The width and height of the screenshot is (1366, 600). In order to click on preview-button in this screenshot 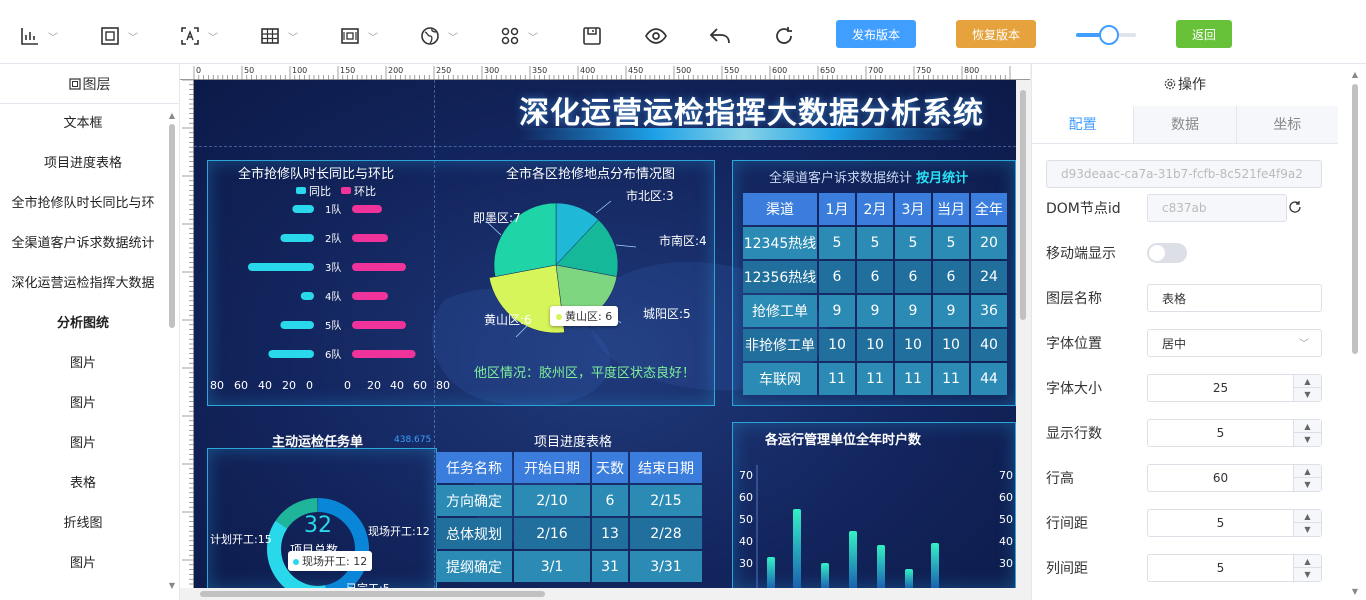, I will do `click(656, 36)`.